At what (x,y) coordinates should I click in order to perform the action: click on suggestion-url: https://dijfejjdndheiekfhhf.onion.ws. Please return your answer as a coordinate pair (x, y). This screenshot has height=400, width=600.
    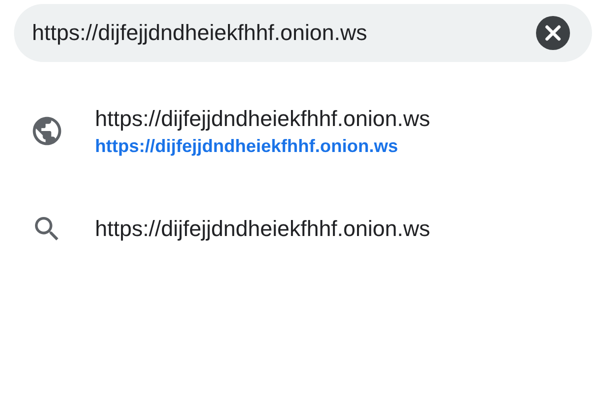
    Looking at the image, I should click on (247, 146).